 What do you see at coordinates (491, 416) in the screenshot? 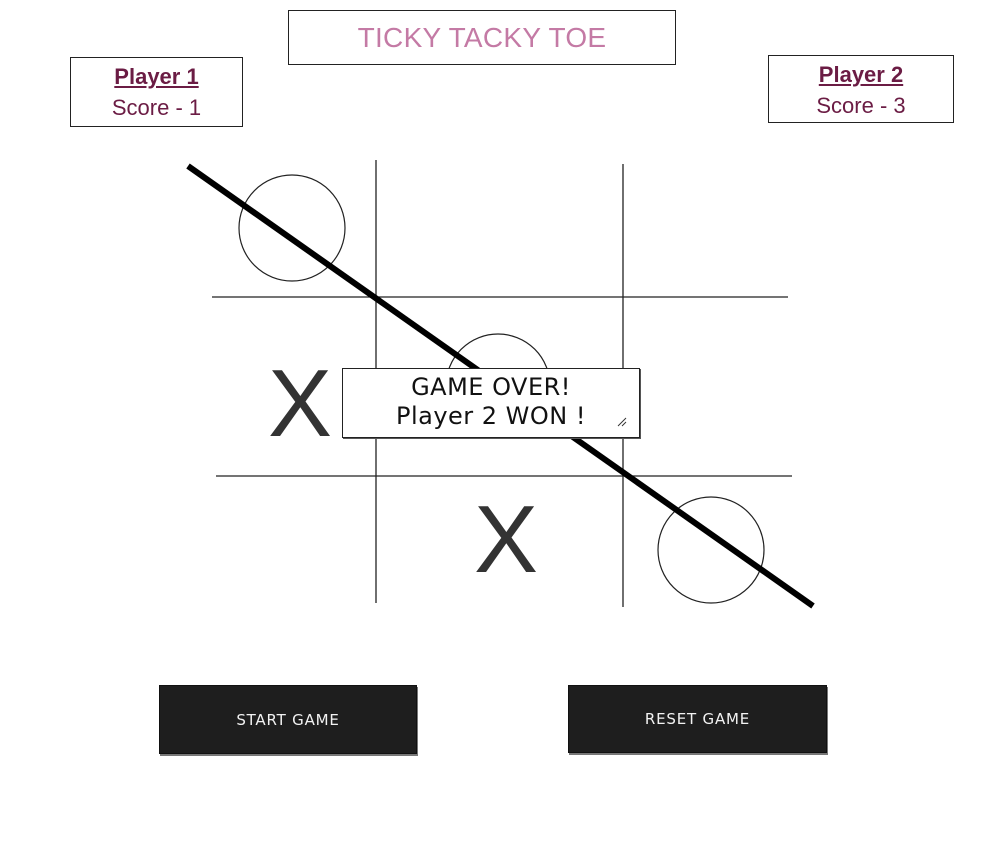
I see `winner-message: Player 2 WON !` at bounding box center [491, 416].